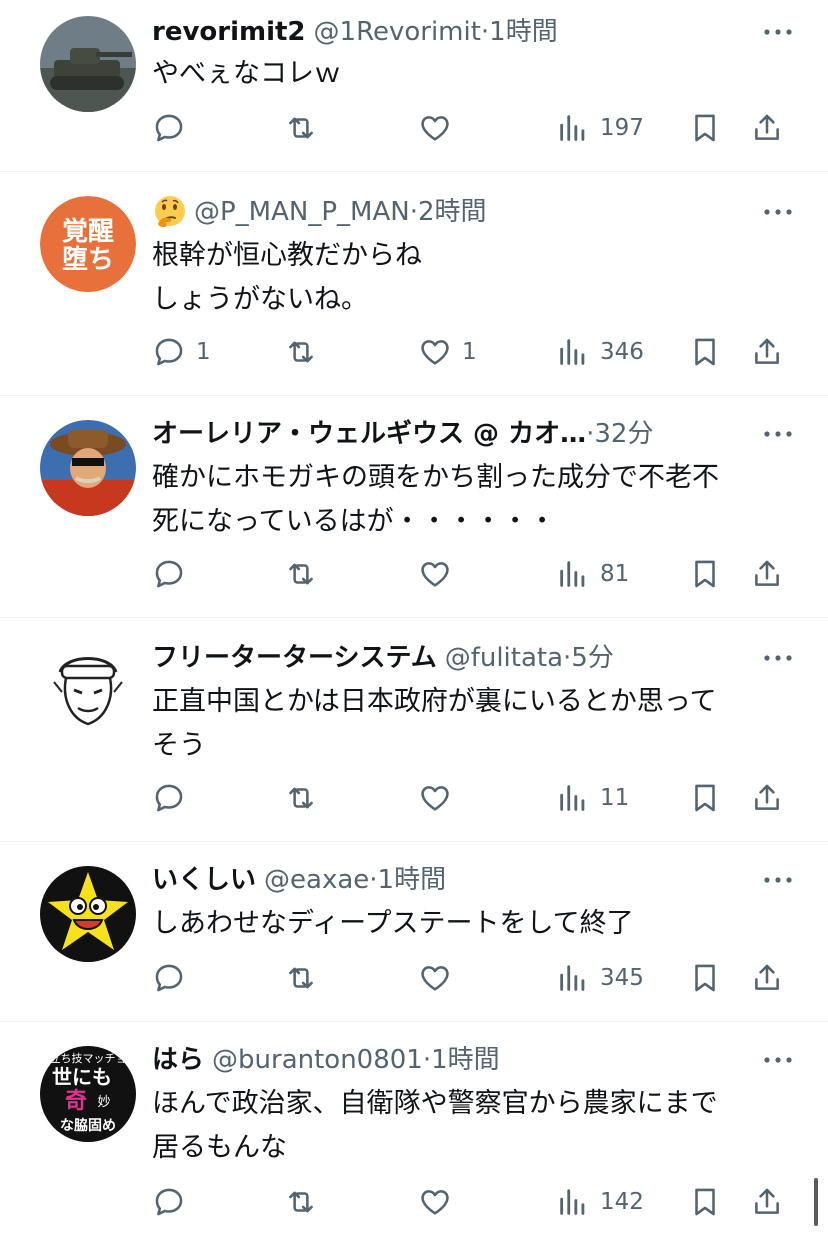 The image size is (828, 1233). Describe the element at coordinates (414, 86) in the screenshot. I see `tweet: revorimit2 @1Revorimit ·1時間 やべぇなコレｗ 197` at that location.